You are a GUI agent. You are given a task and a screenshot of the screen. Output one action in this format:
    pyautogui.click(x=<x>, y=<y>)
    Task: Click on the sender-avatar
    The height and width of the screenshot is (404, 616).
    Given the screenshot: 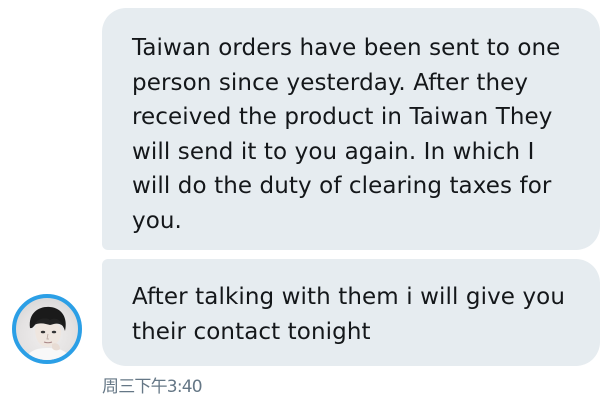 What is the action you would take?
    pyautogui.click(x=47, y=329)
    